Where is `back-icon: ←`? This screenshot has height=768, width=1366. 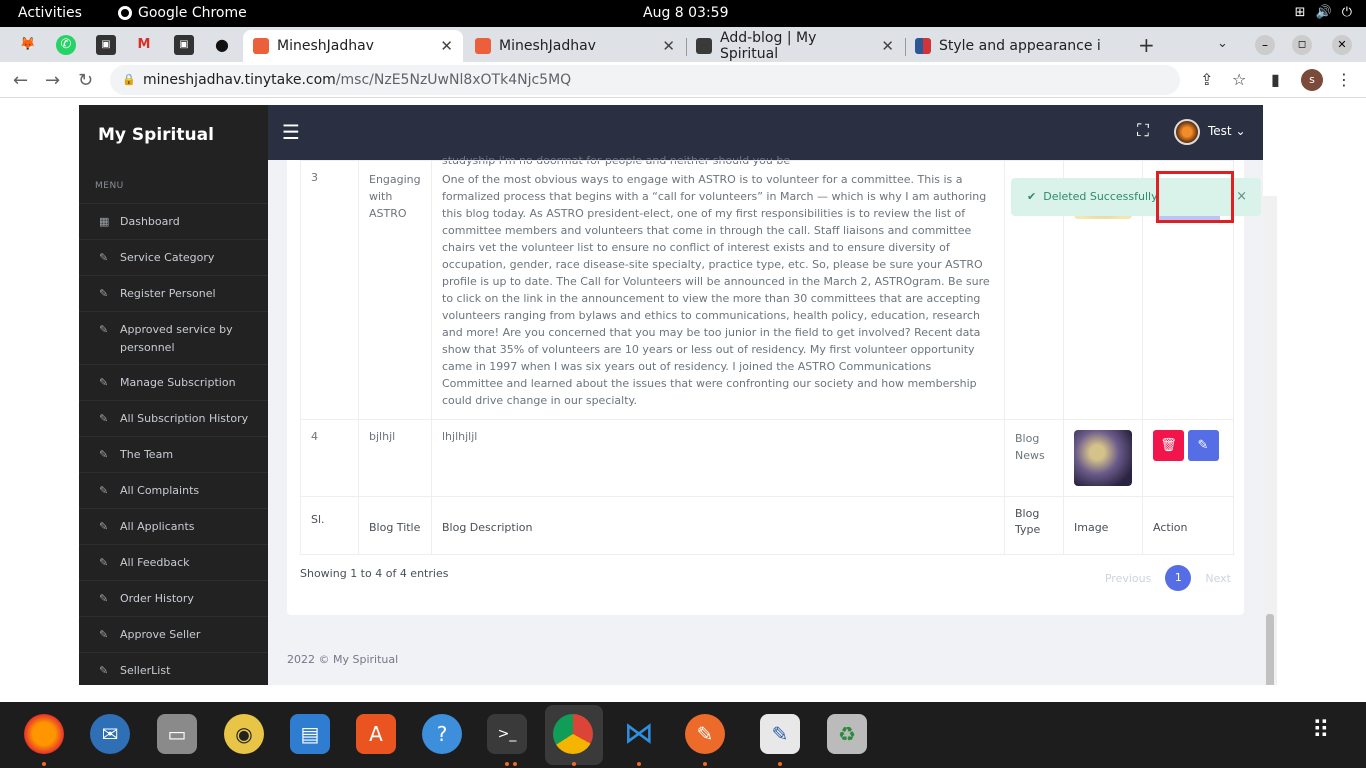 back-icon: ← is located at coordinates (20, 80).